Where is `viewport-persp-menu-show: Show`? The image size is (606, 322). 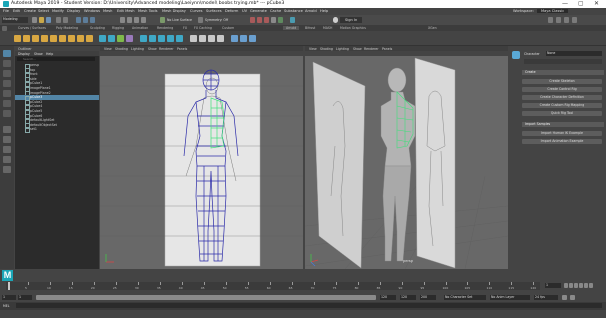 viewport-persp-menu-show: Show is located at coordinates (357, 49).